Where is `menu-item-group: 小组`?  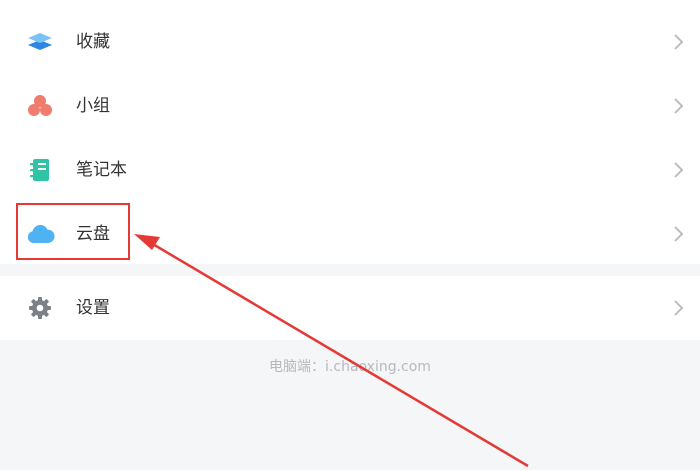
menu-item-group: 小组 is located at coordinates (350, 106).